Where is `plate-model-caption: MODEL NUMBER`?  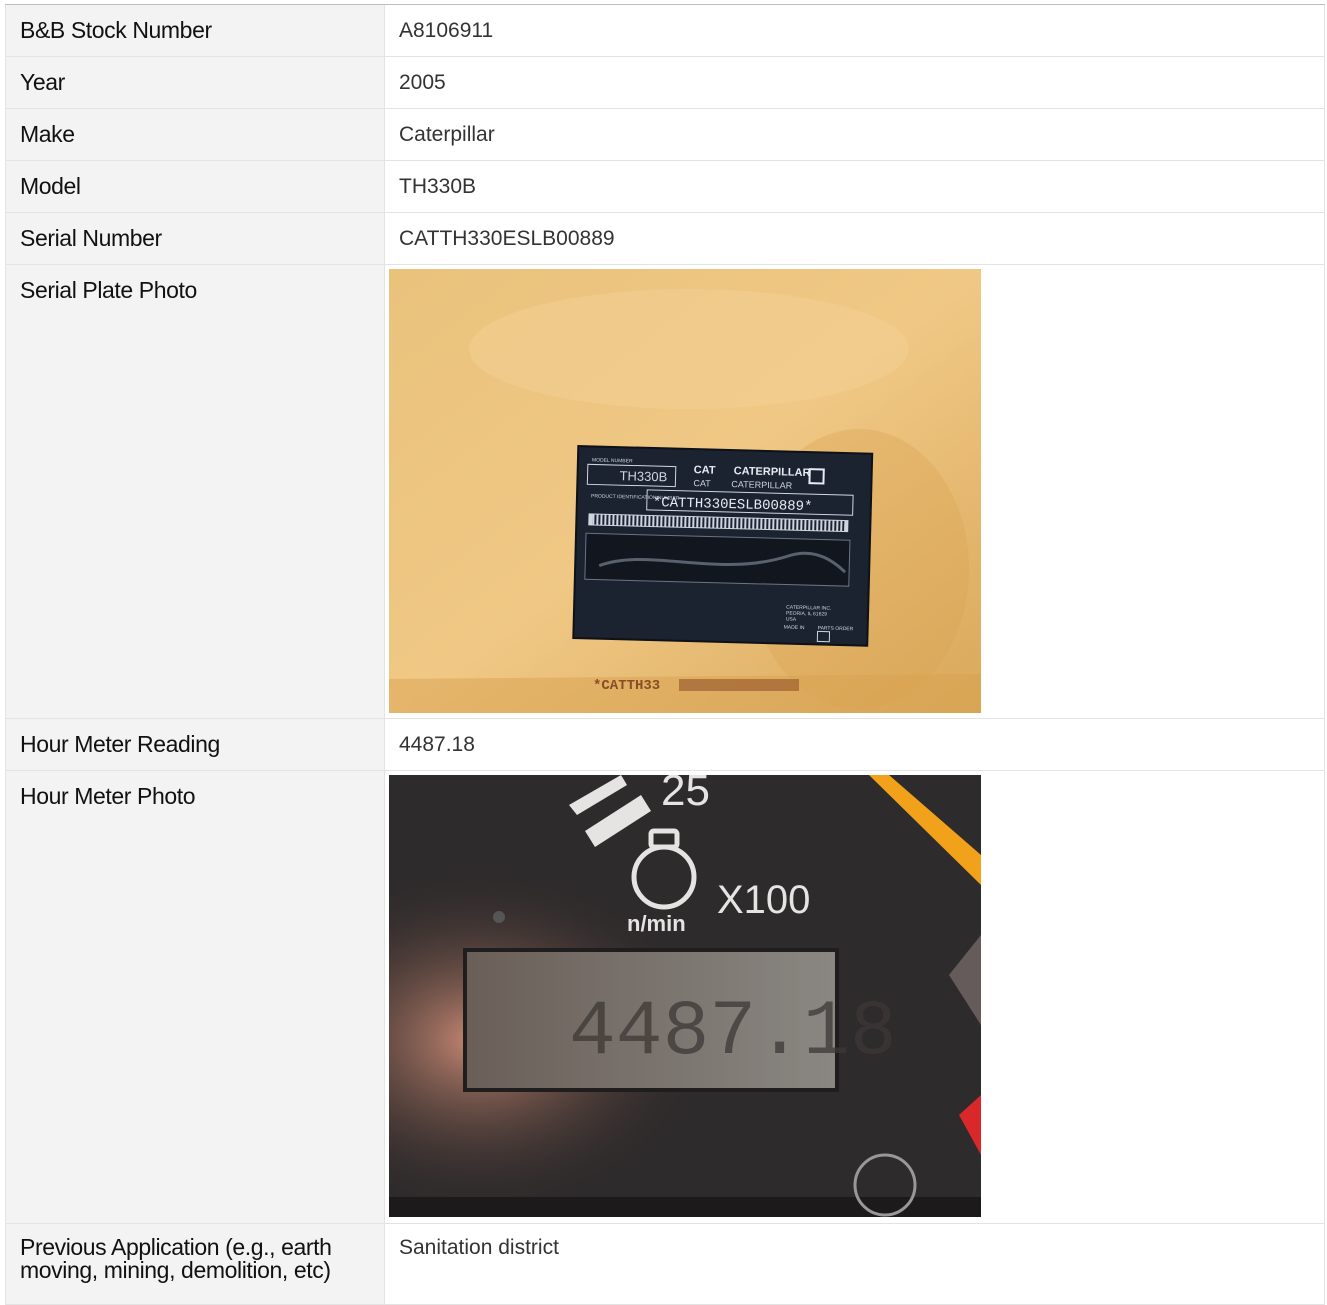 plate-model-caption: MODEL NUMBER is located at coordinates (612, 460).